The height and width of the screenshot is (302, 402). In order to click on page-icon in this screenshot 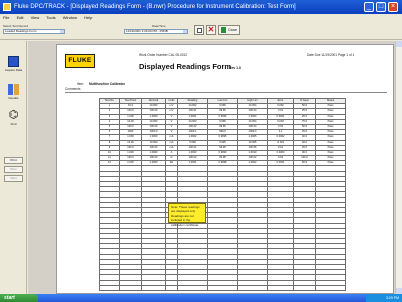, I will do `click(199, 30)`.